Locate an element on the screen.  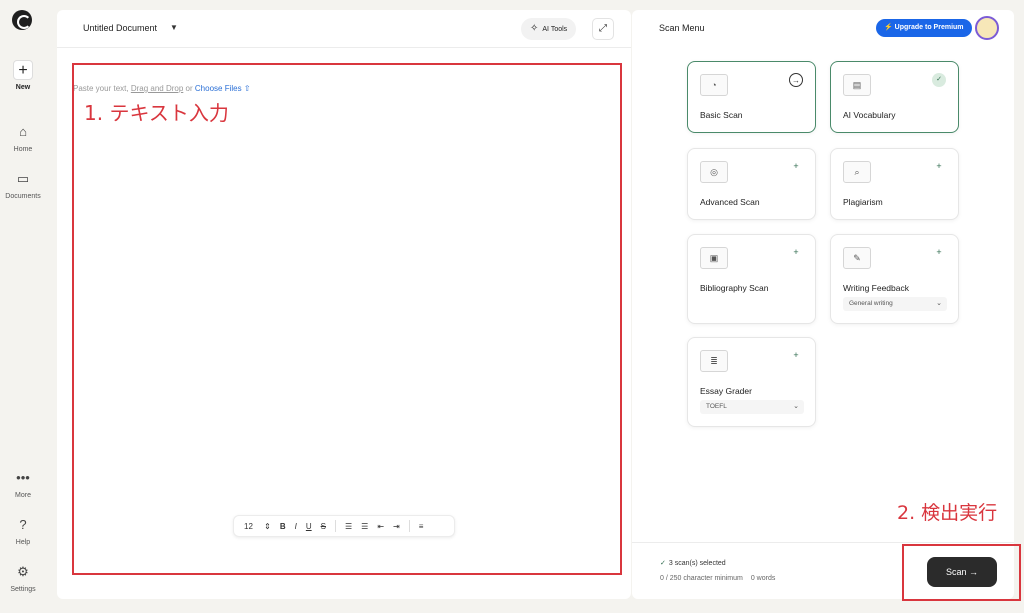
scan-card-label: Advanced Scan is located at coordinates (730, 202).